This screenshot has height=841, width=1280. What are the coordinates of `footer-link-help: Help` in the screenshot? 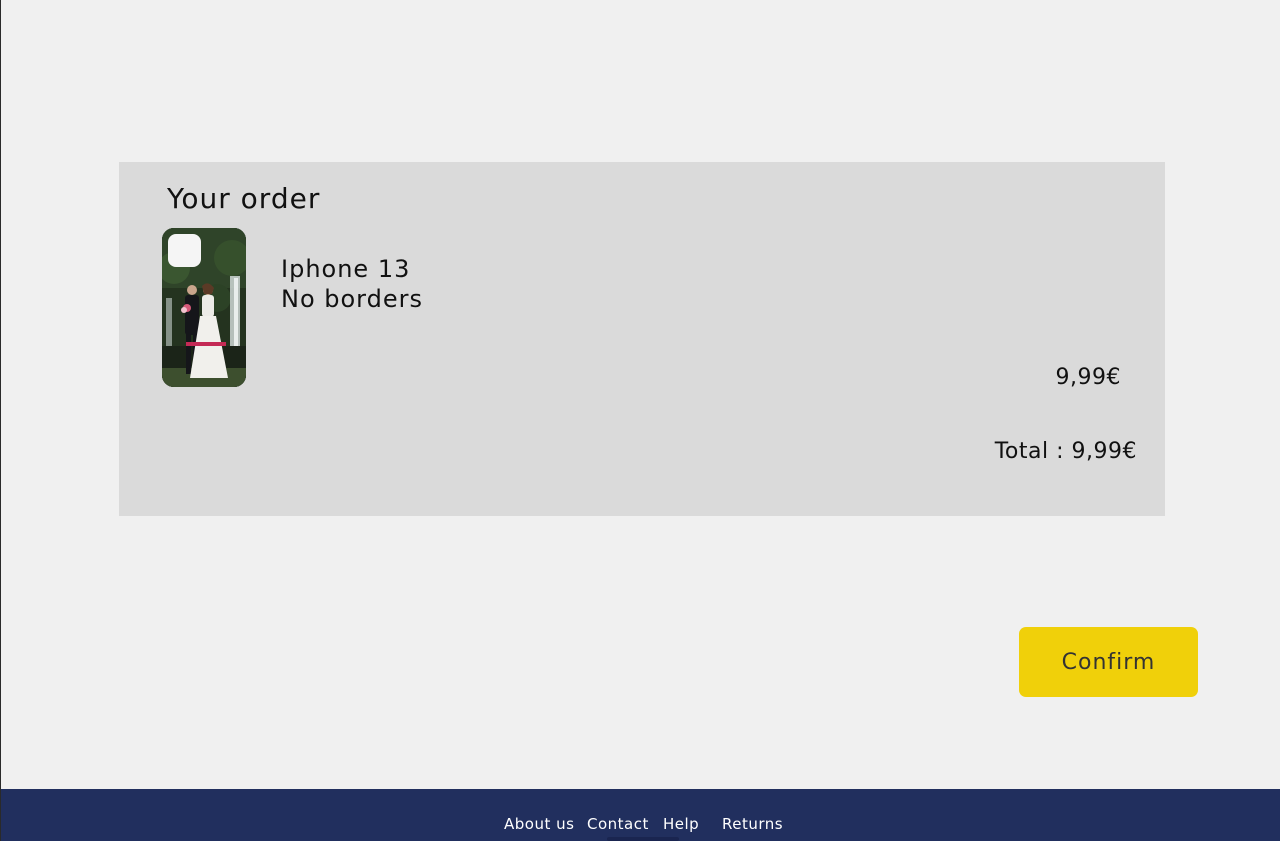 It's located at (681, 824).